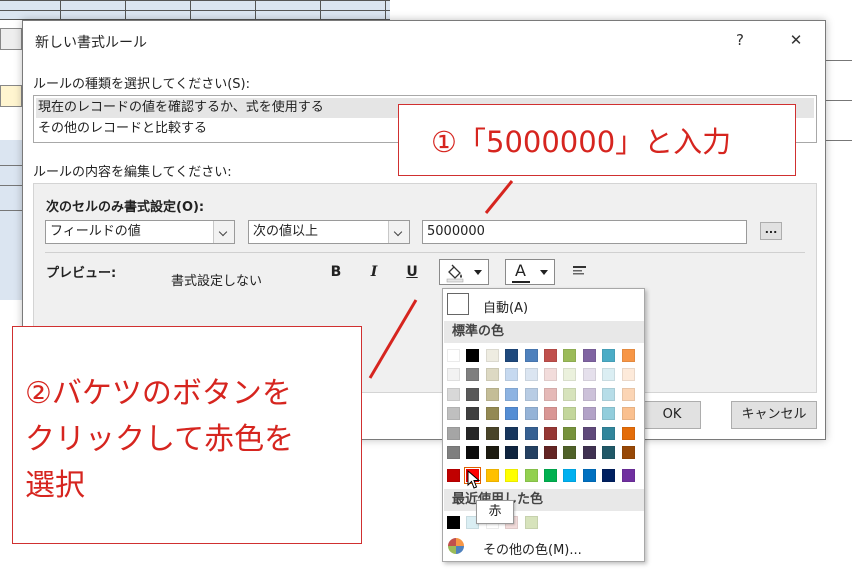 The image size is (852, 579). I want to click on standard-colors-header: 標準の色, so click(544, 332).